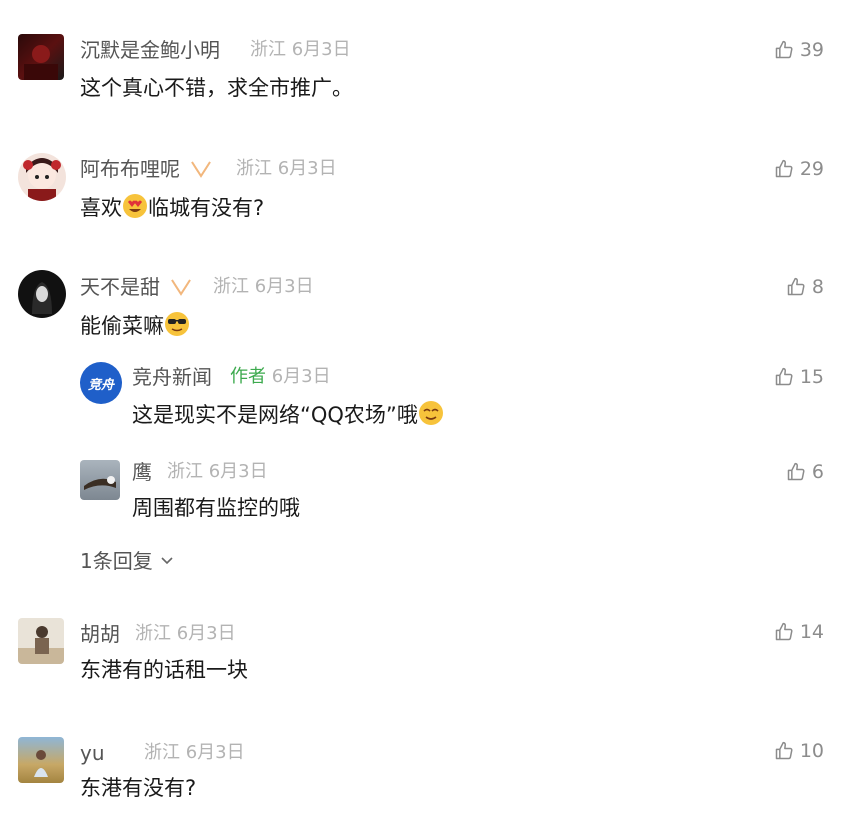 Image resolution: width=850 pixels, height=818 pixels. I want to click on avatar: 竞舟, so click(101, 383).